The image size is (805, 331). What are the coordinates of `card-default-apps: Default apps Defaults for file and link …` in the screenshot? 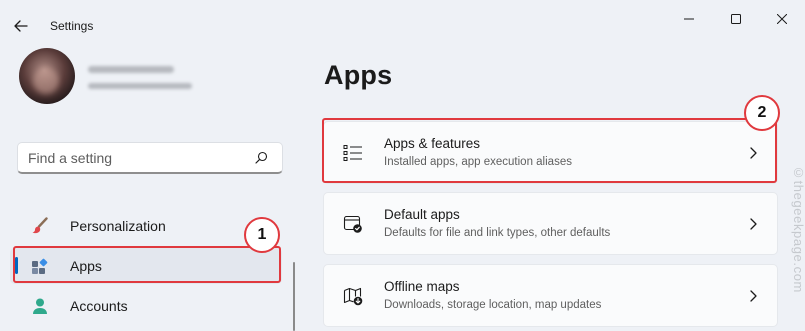 It's located at (550, 223).